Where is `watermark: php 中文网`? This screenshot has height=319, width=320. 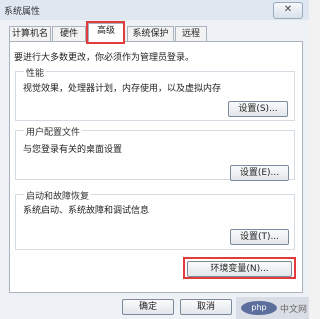 watermark: php 中文网 is located at coordinates (272, 308).